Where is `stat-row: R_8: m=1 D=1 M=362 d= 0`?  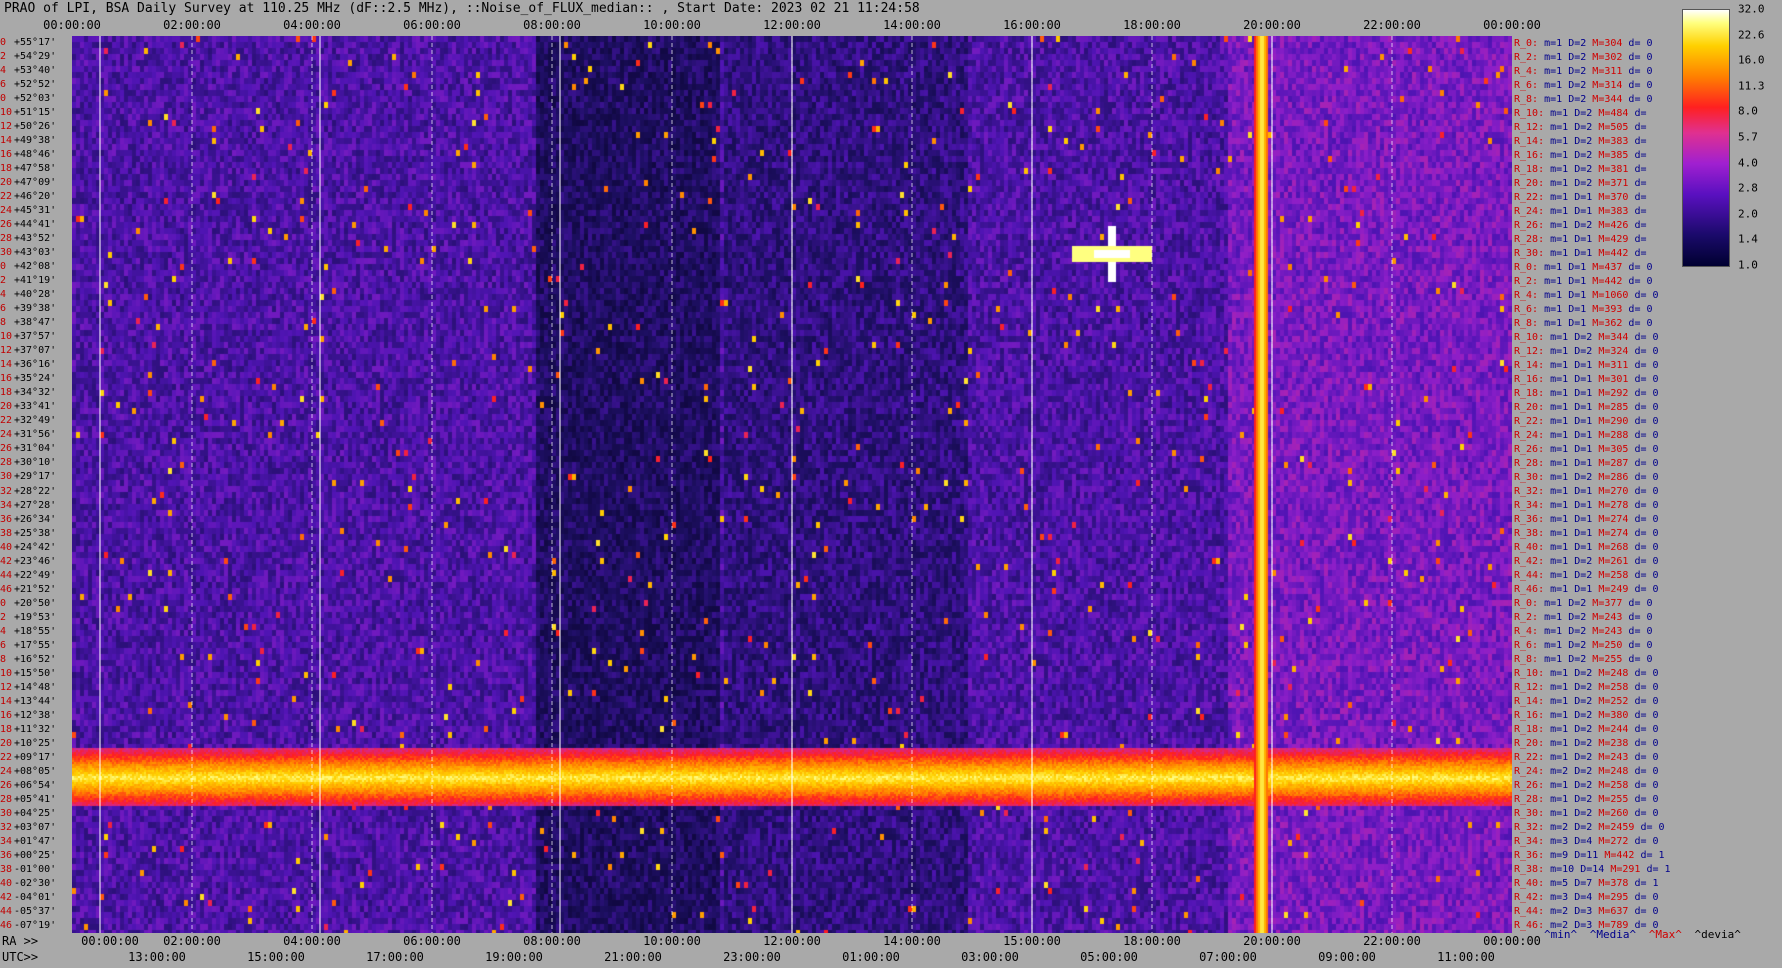 stat-row: R_8: m=1 D=1 M=362 d= 0 is located at coordinates (1583, 323).